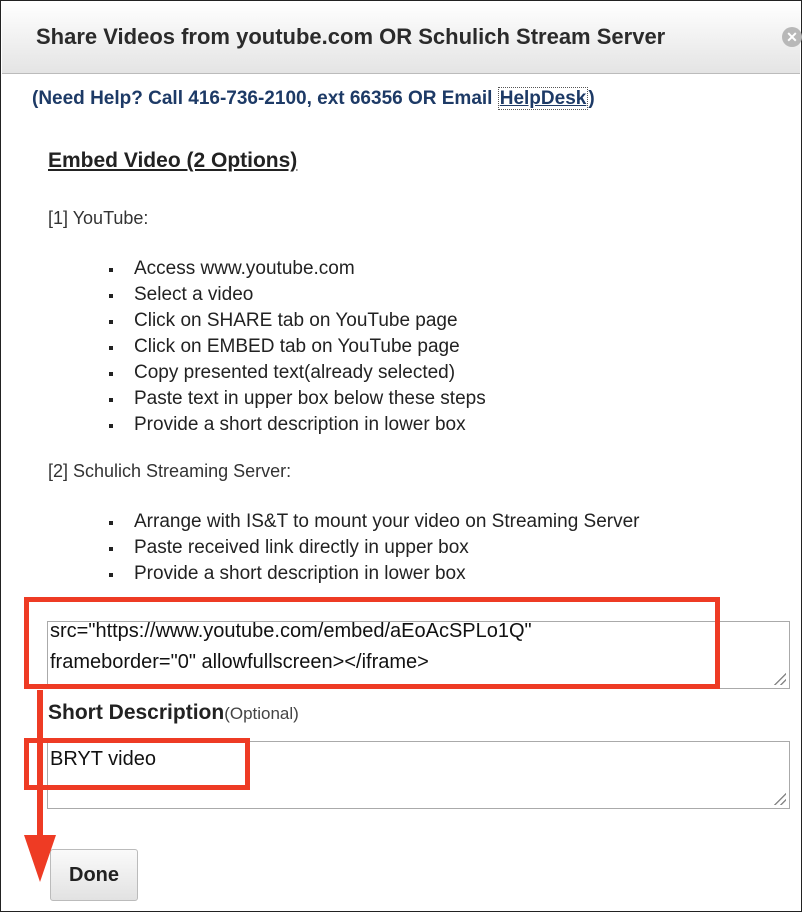 The image size is (802, 912). Describe the element at coordinates (173, 160) in the screenshot. I see `embed-heading: Embed Video (2 Options)` at that location.